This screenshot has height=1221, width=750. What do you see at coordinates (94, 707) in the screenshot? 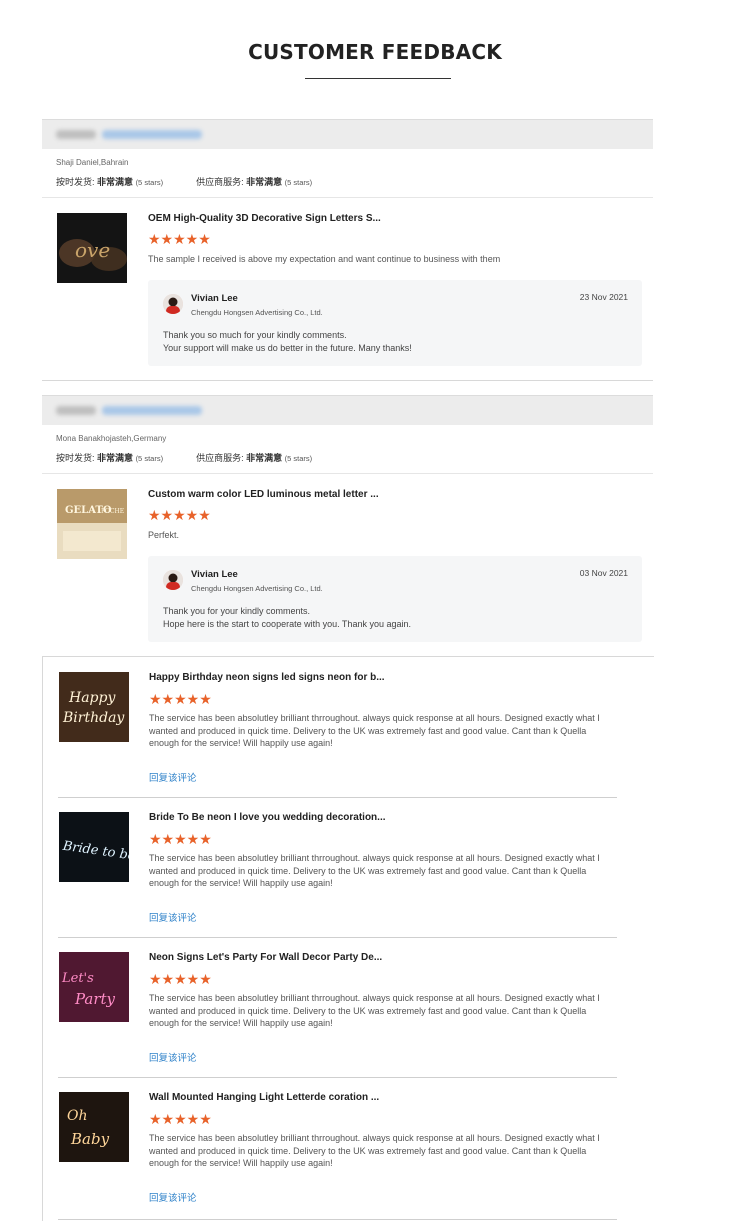
I see `product-thumbnail: Happy Birthday` at bounding box center [94, 707].